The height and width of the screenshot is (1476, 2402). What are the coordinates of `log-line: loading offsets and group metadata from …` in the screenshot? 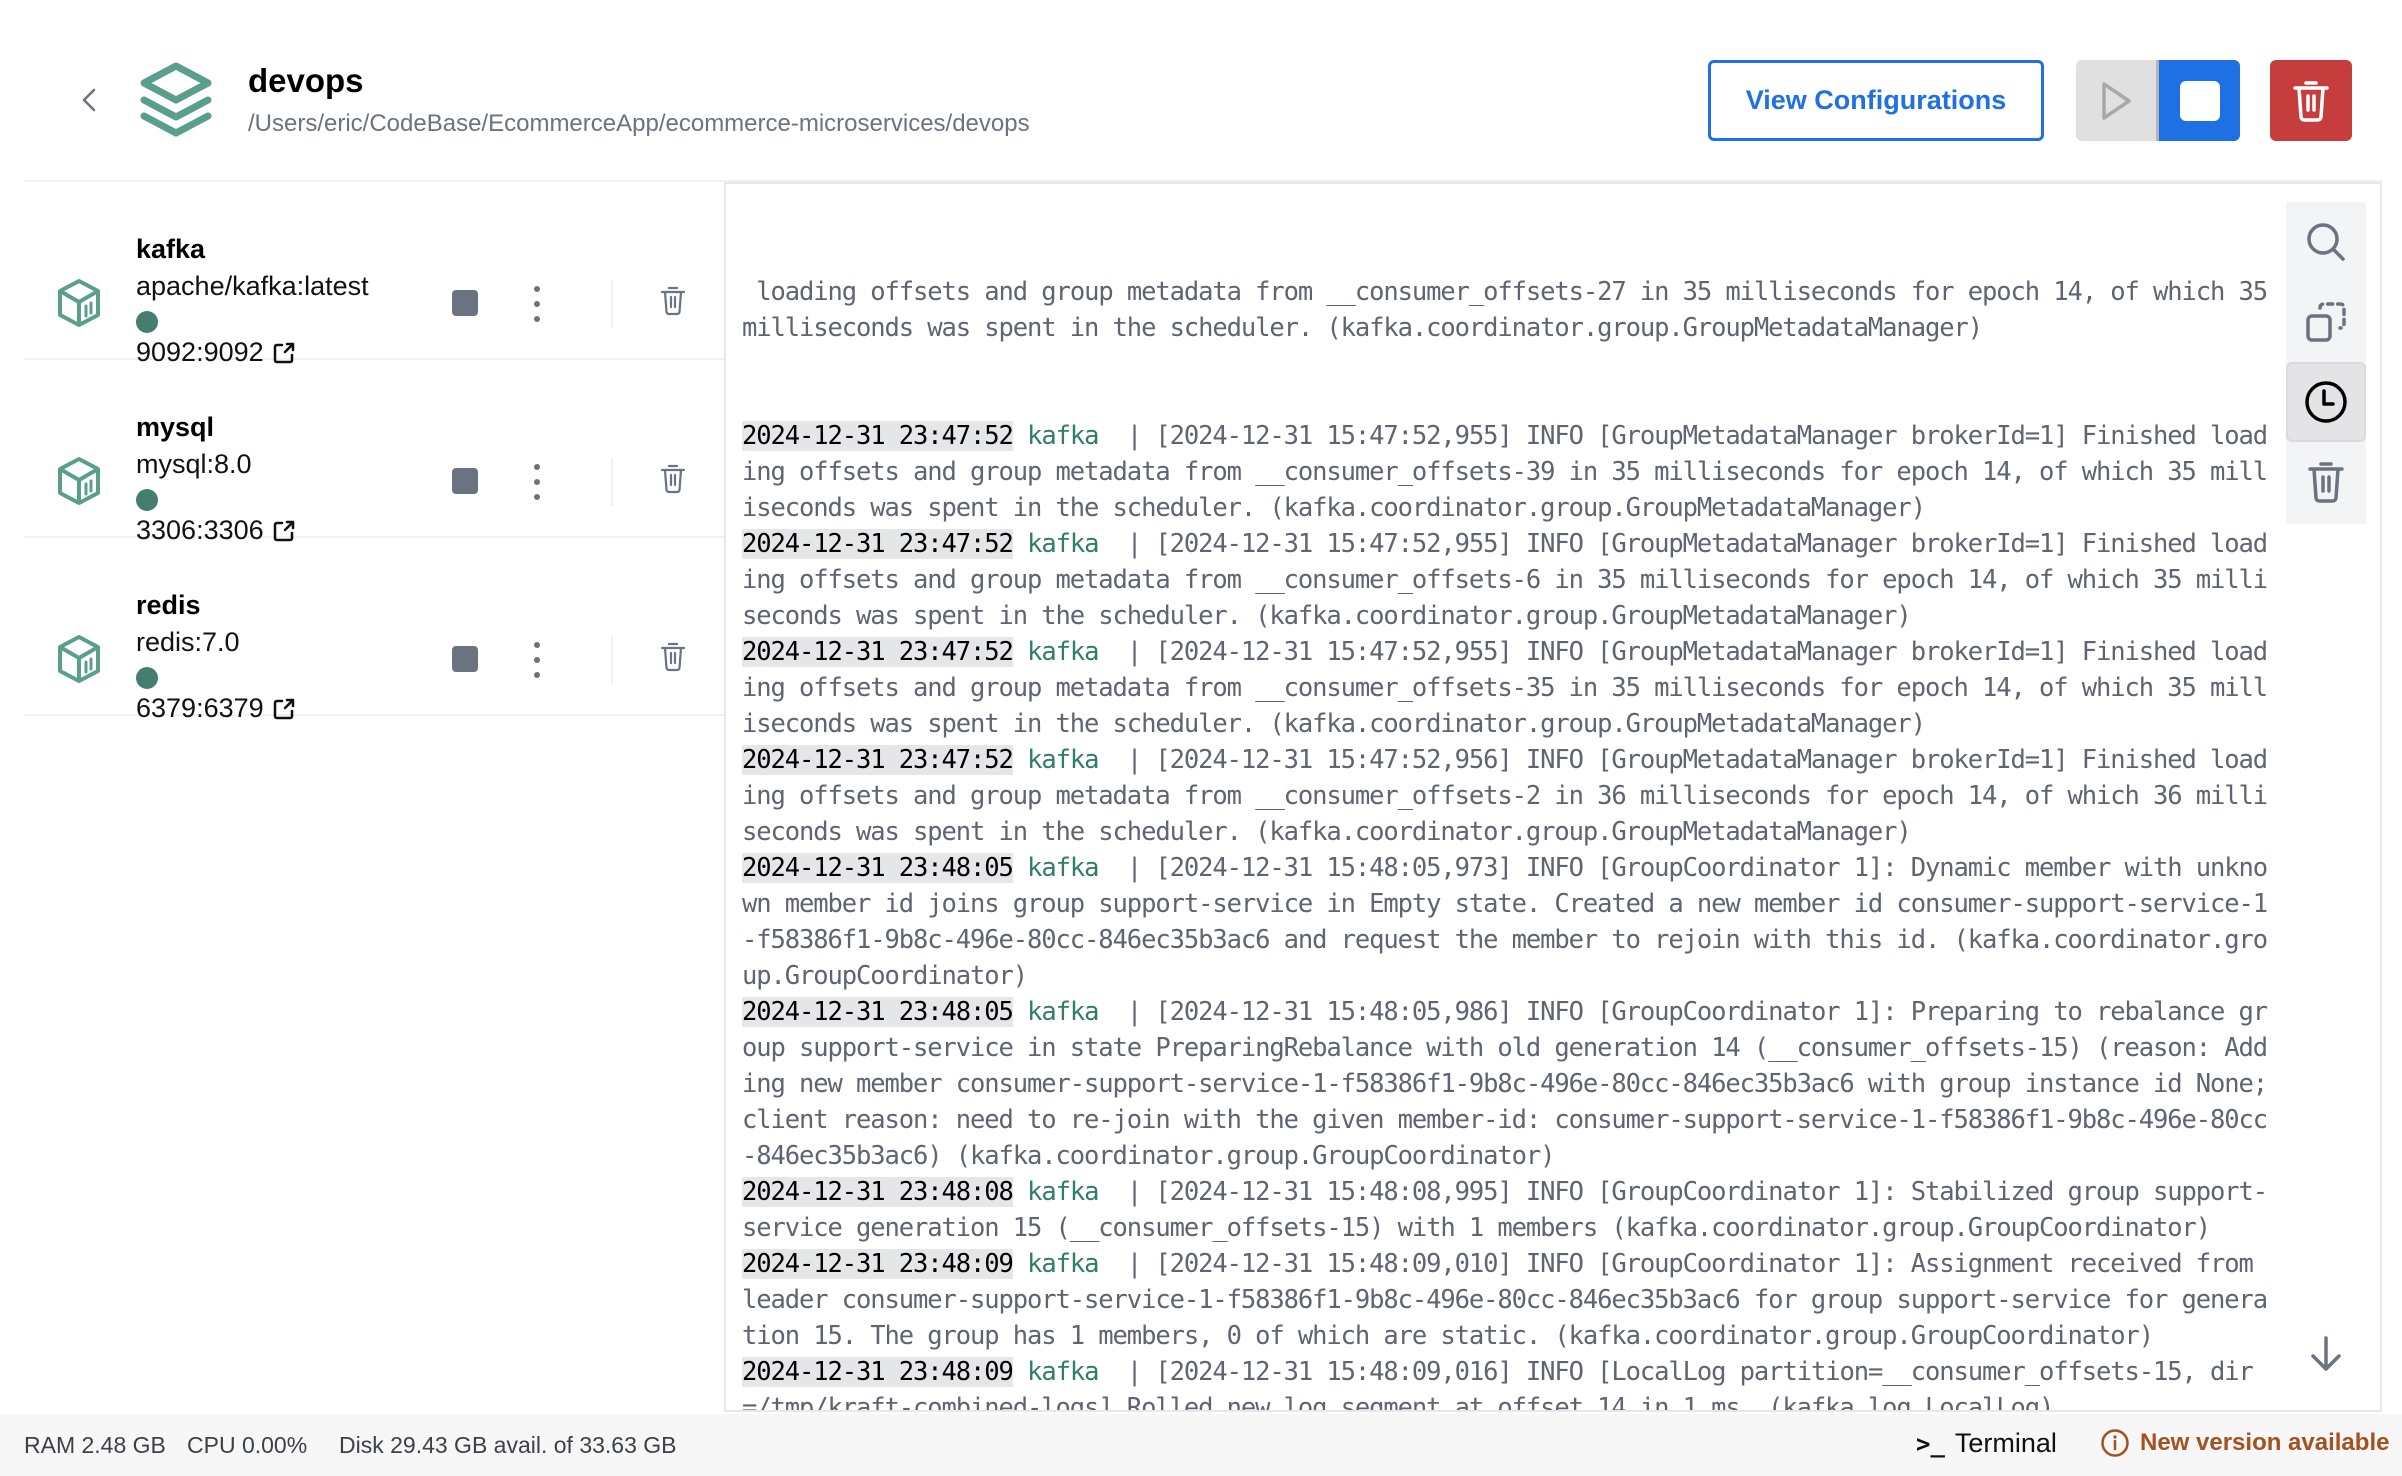 It's located at (1512, 310).